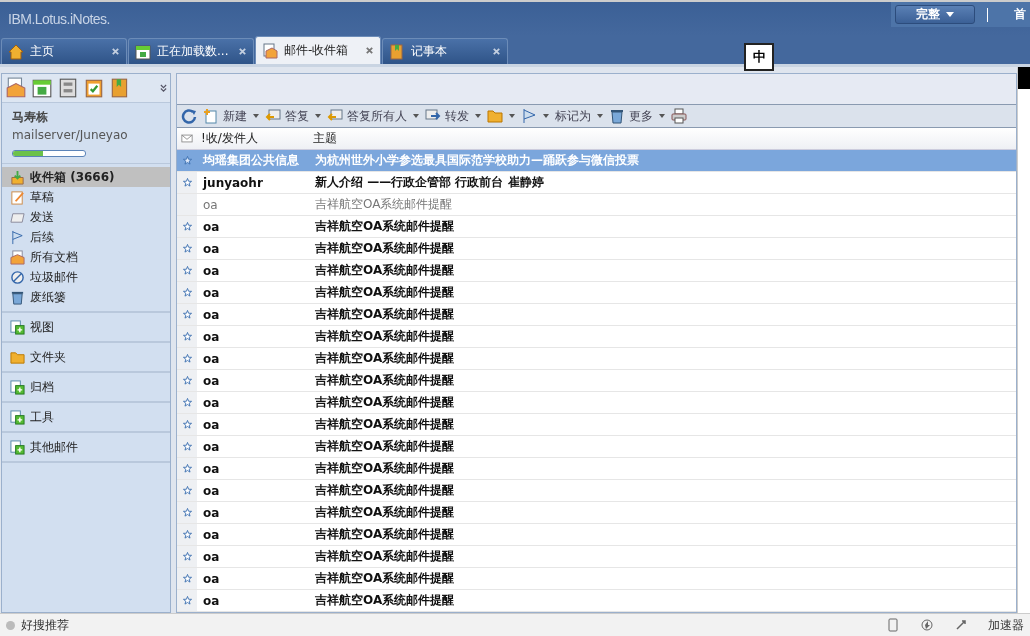 This screenshot has width=1030, height=636. What do you see at coordinates (257, 138) in the screenshot?
I see `column-header: !收/发件人` at bounding box center [257, 138].